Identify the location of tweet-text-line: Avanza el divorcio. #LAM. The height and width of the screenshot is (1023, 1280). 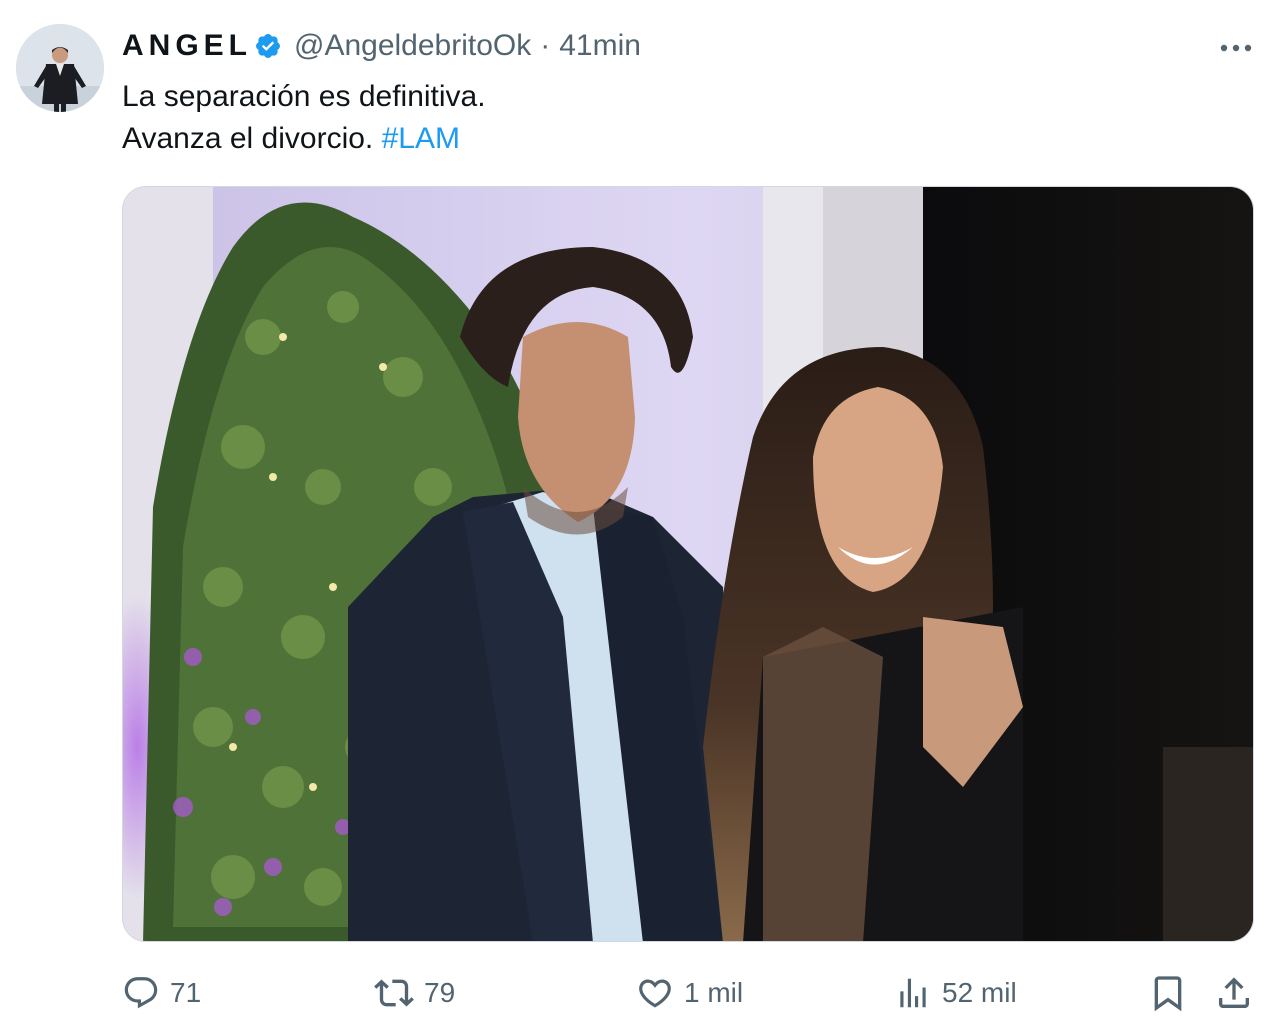
(304, 139).